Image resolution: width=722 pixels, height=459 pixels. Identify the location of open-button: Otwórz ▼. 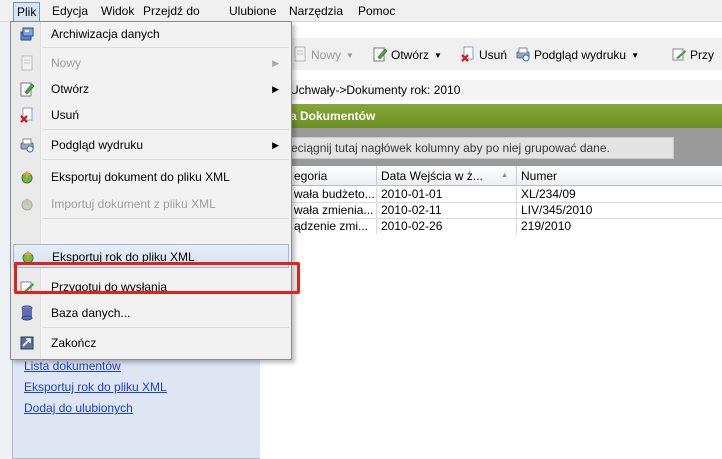
(407, 55).